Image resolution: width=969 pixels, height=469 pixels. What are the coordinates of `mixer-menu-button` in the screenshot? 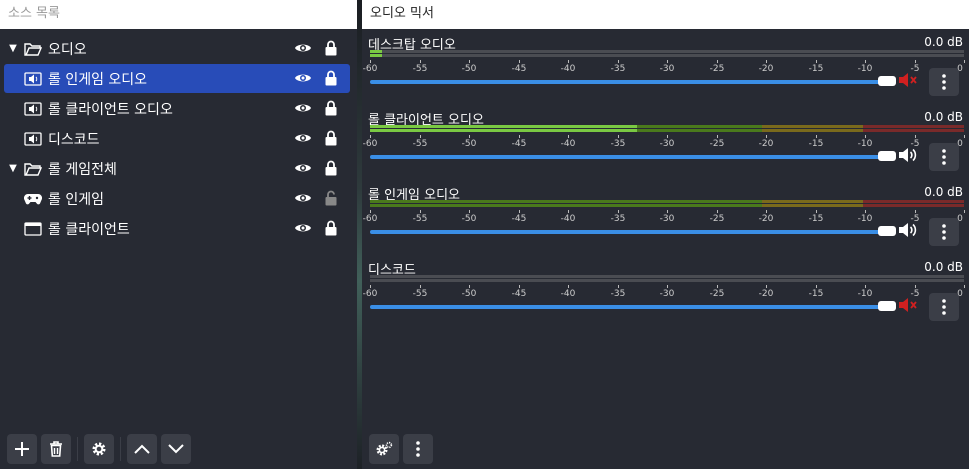 It's located at (418, 449).